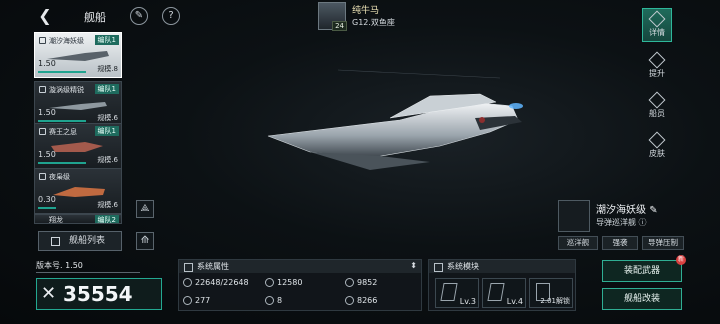 This screenshot has height=324, width=720. What do you see at coordinates (49, 293) in the screenshot?
I see `crossed-swords-icon: ✕` at bounding box center [49, 293].